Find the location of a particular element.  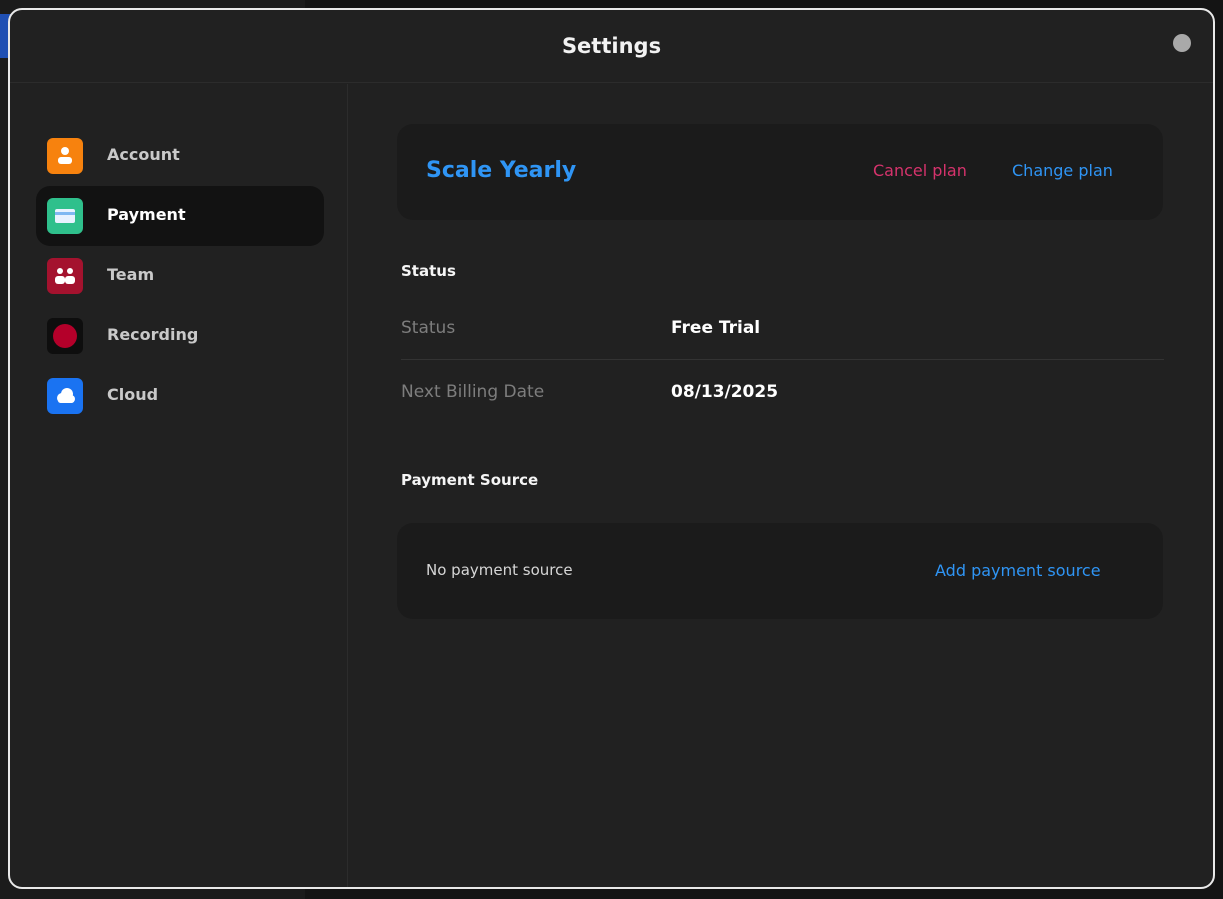

cloud-icon is located at coordinates (65, 396).